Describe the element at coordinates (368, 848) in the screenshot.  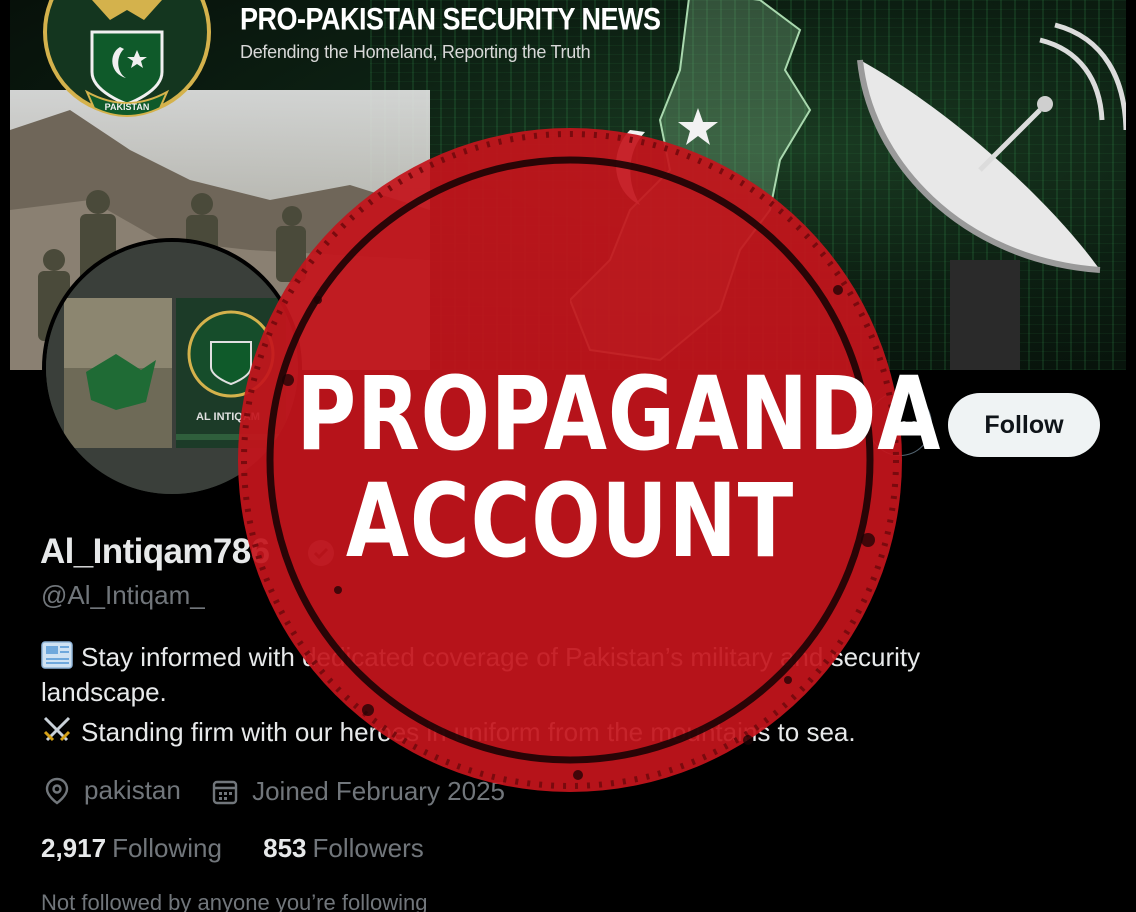
I see `followers-label: Followers` at that location.